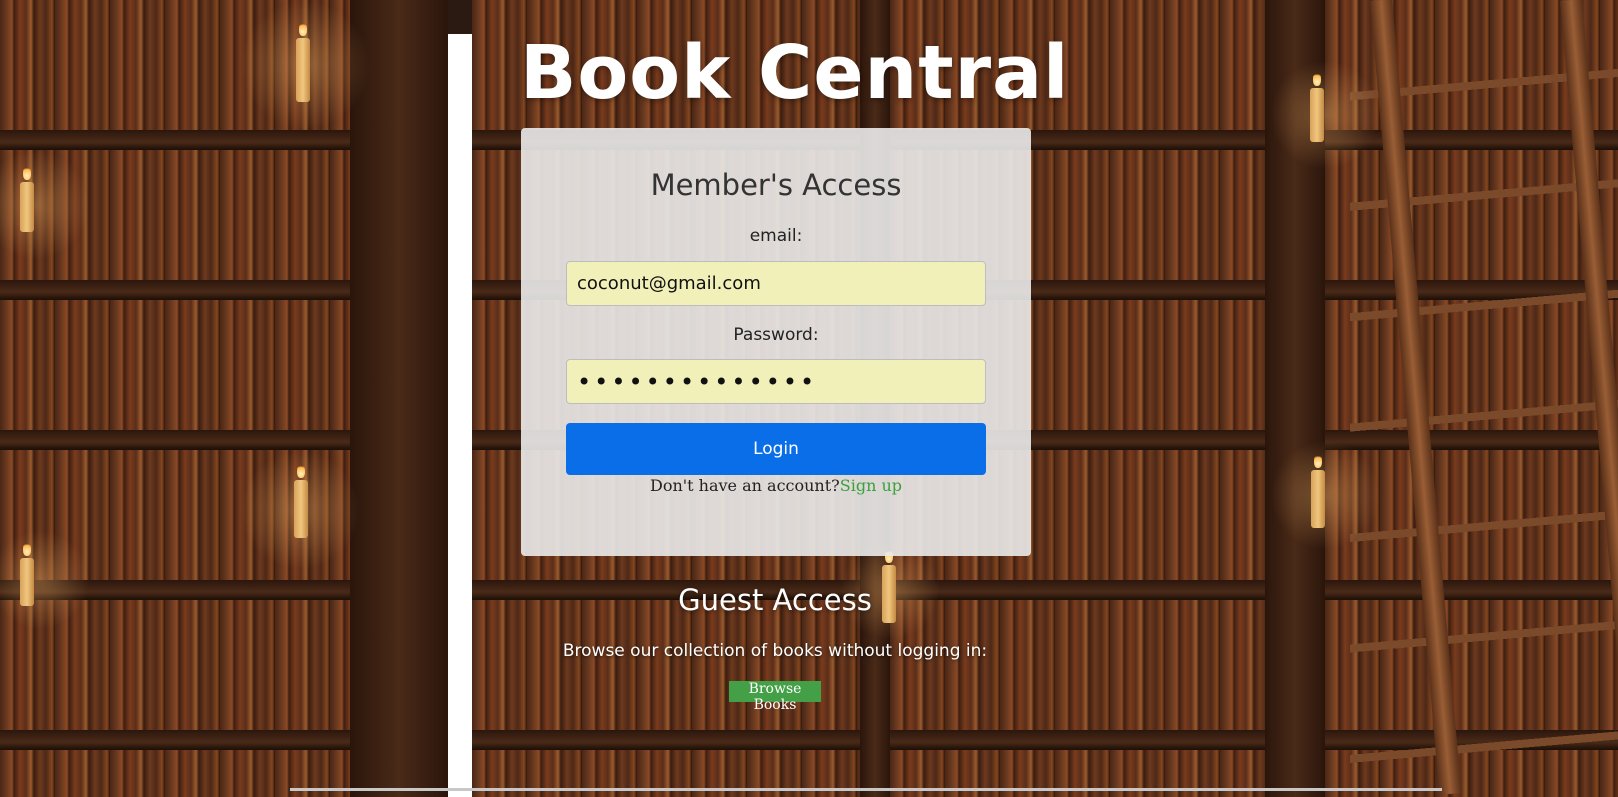 This screenshot has width=1618, height=797. What do you see at coordinates (866, 789) in the screenshot?
I see `horizontal-scrollbar` at bounding box center [866, 789].